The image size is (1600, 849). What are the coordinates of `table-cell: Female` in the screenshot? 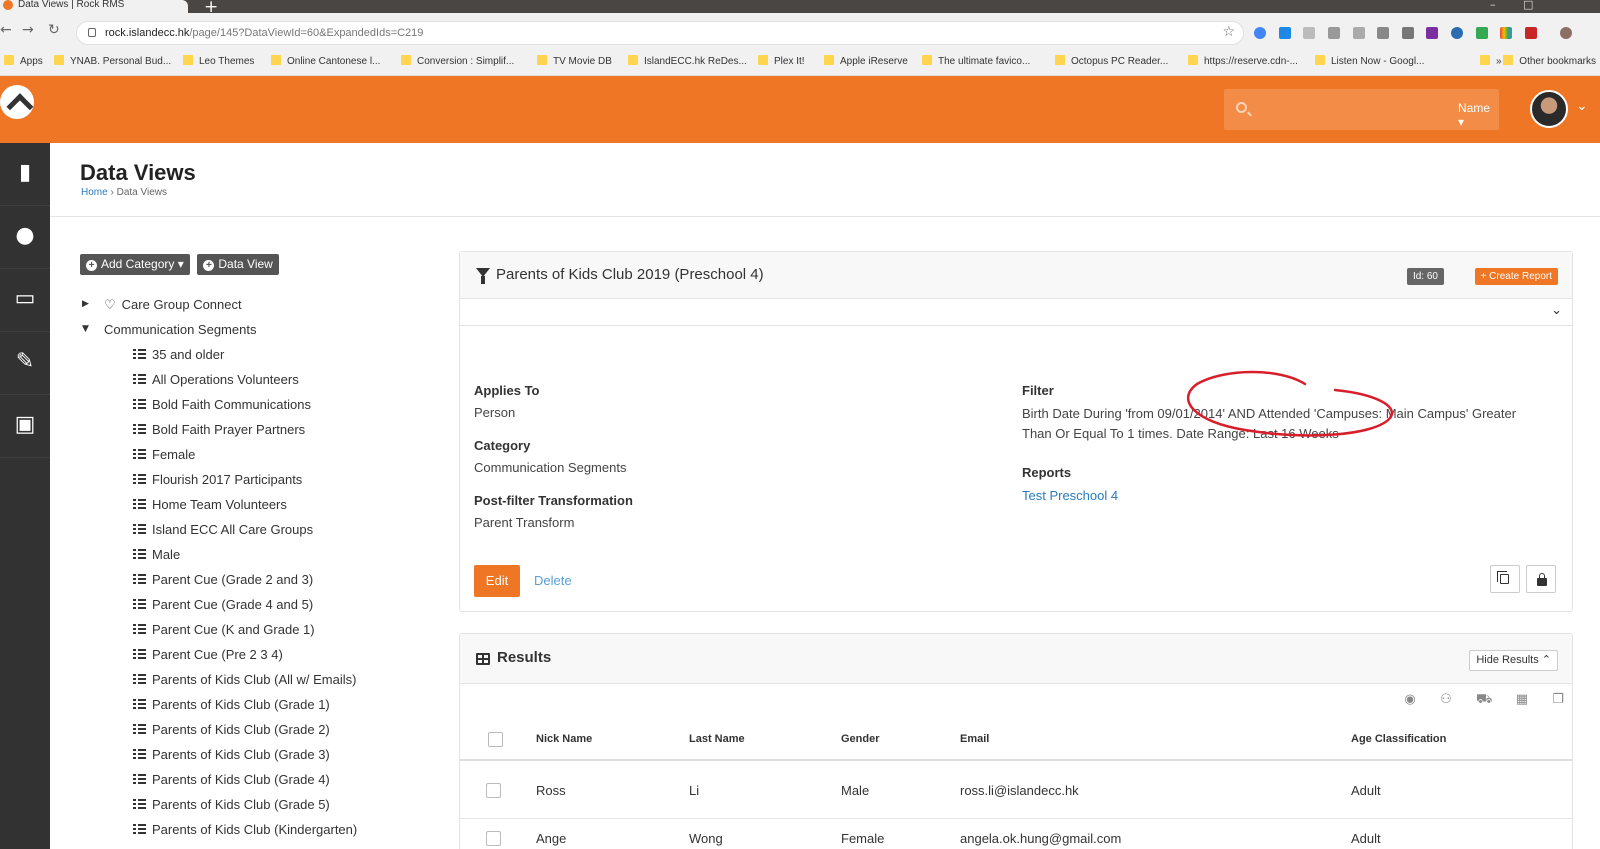 It's located at (863, 838).